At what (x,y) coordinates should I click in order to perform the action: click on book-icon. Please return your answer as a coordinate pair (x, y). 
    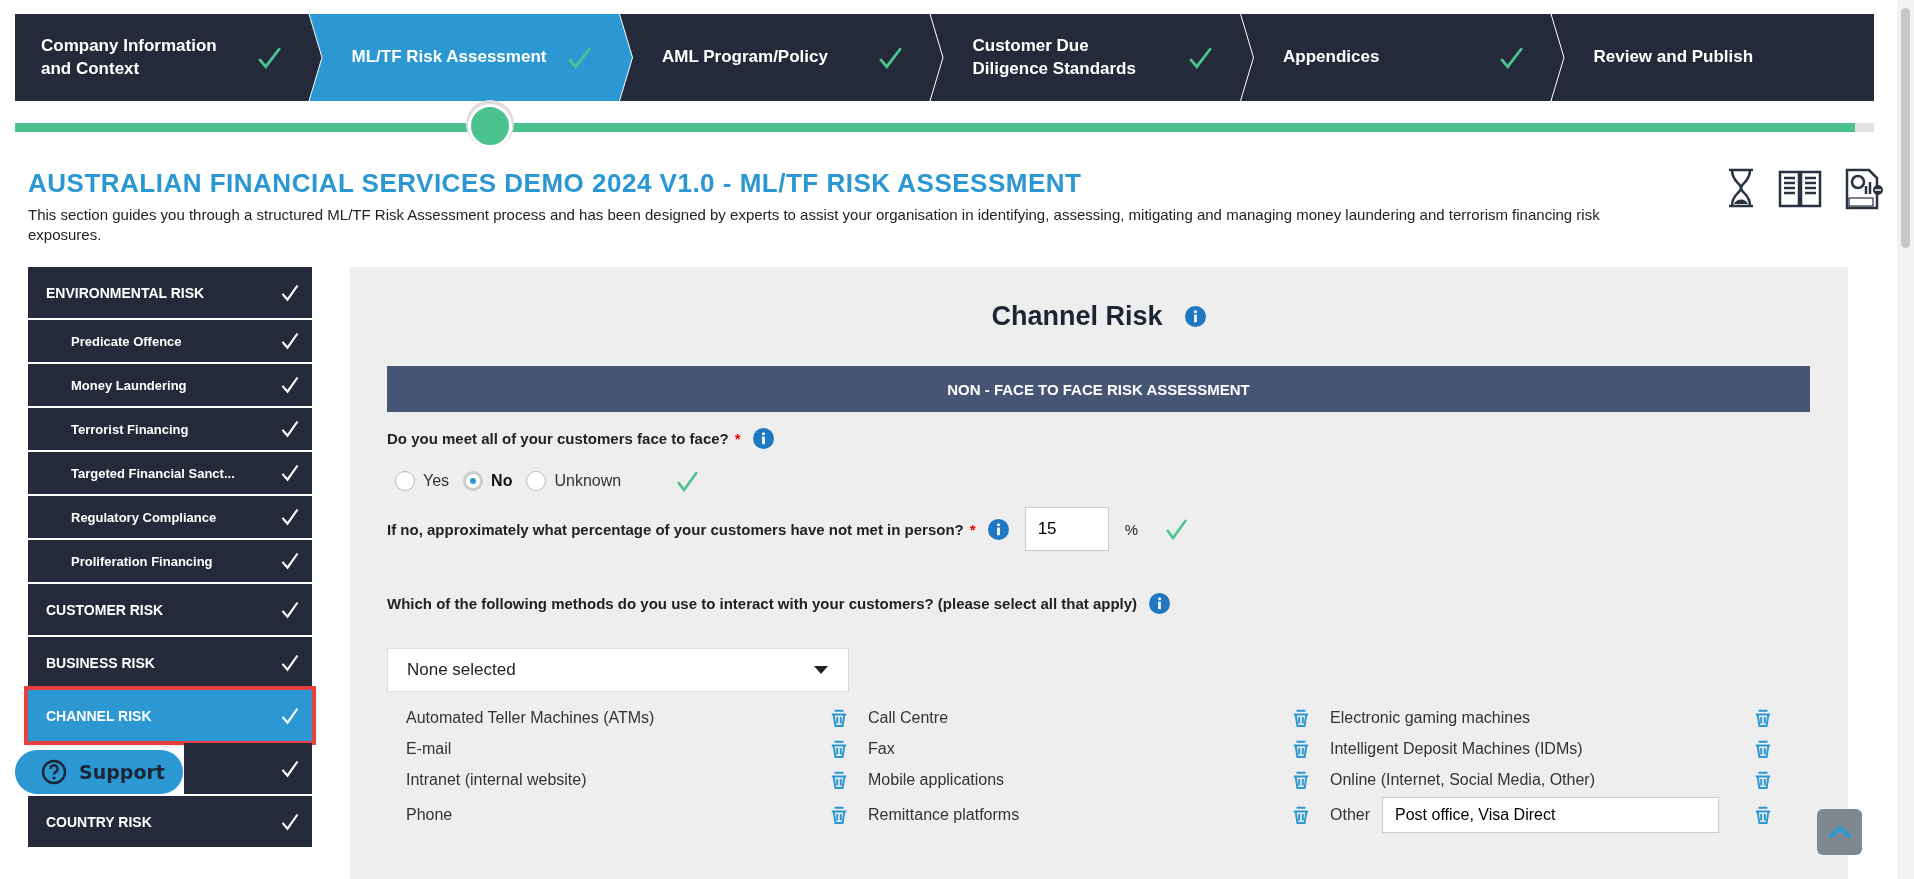
    Looking at the image, I should click on (1800, 188).